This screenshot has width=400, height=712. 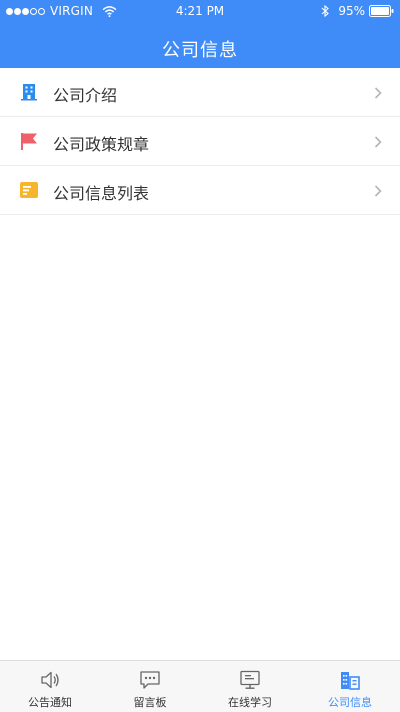 What do you see at coordinates (50, 702) in the screenshot?
I see `tab-label: 公告通知` at bounding box center [50, 702].